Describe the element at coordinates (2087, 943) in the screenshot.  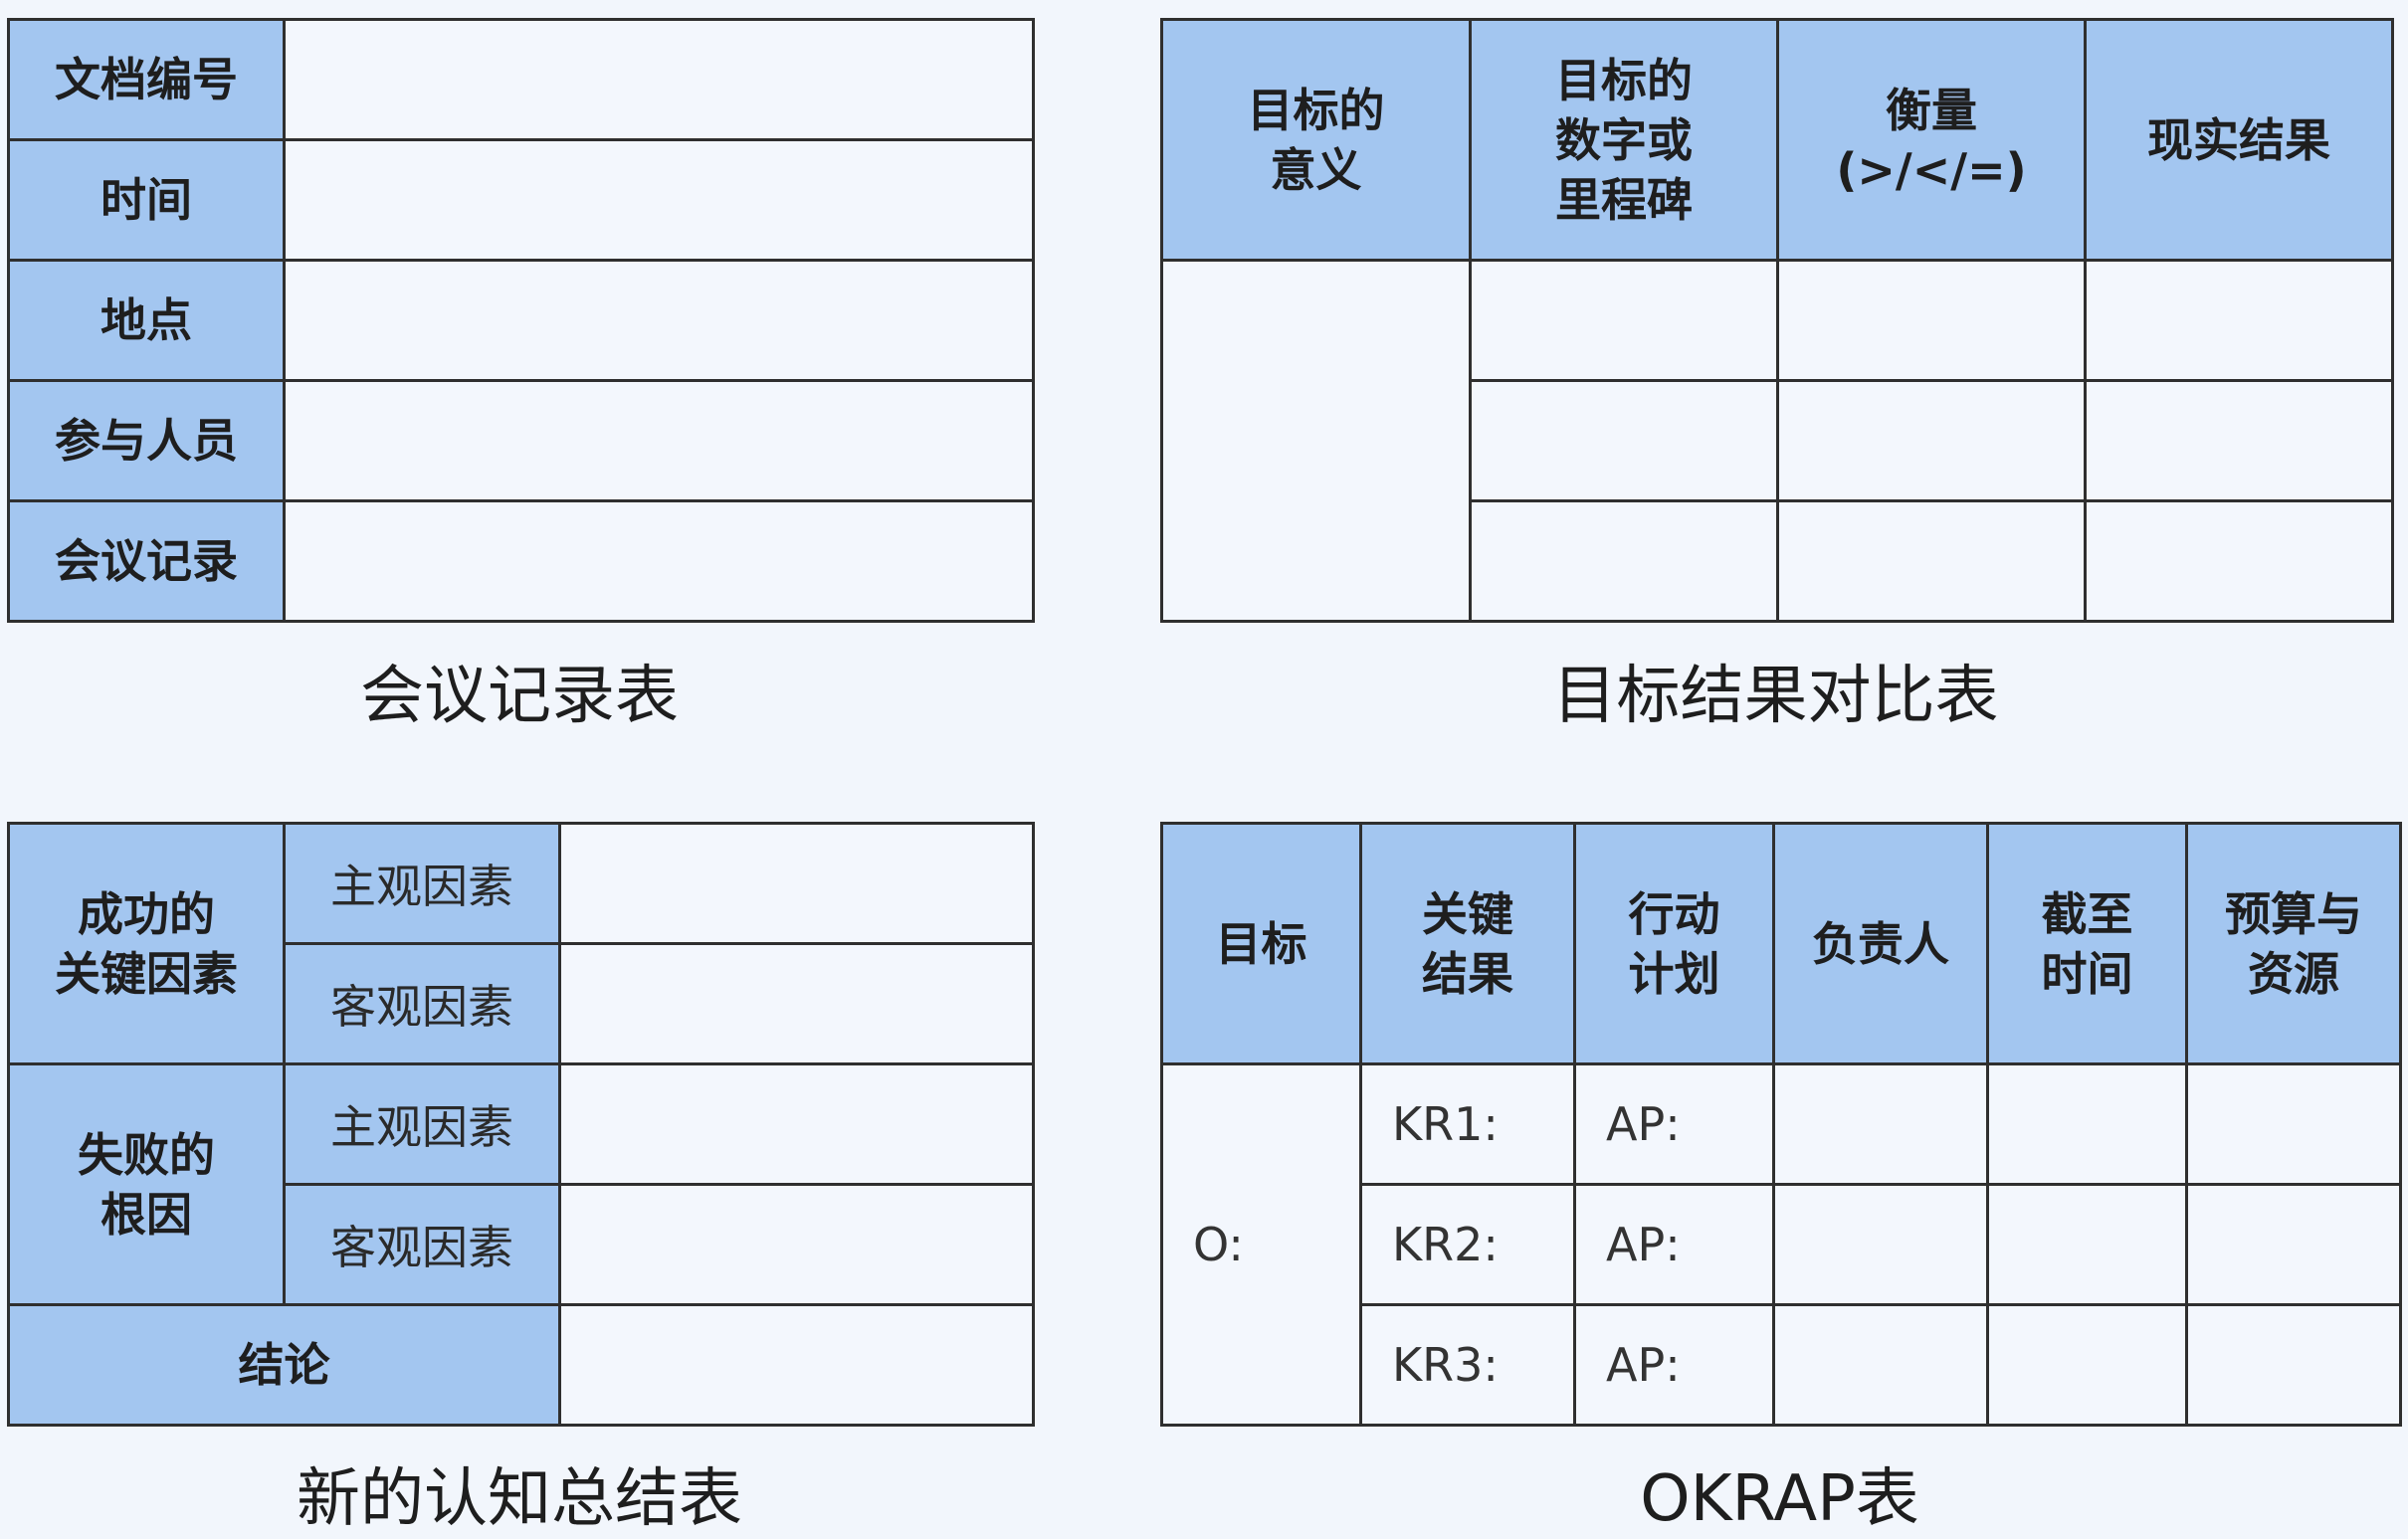
I see `header-deadline: 截至 时间` at that location.